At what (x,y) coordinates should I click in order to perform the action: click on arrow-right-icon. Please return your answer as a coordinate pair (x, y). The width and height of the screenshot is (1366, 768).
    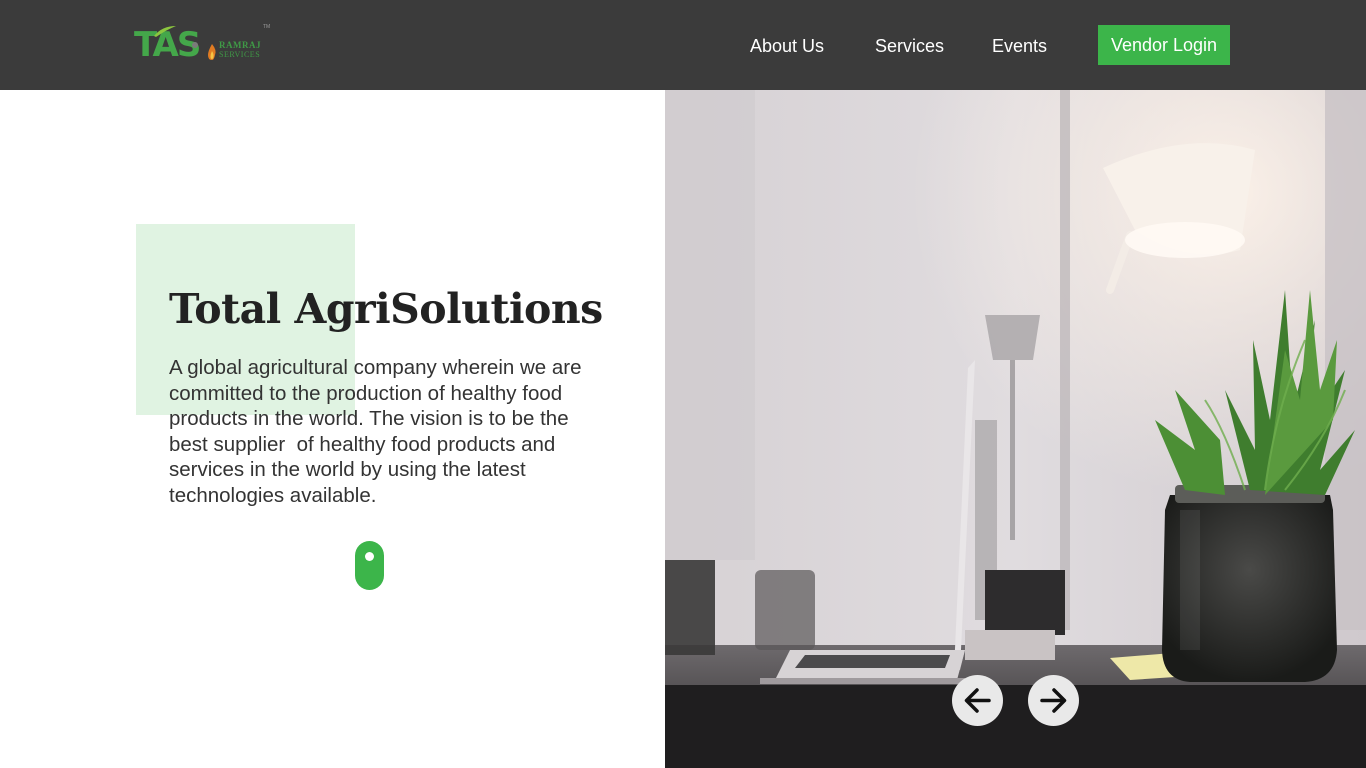
    Looking at the image, I should click on (1053, 700).